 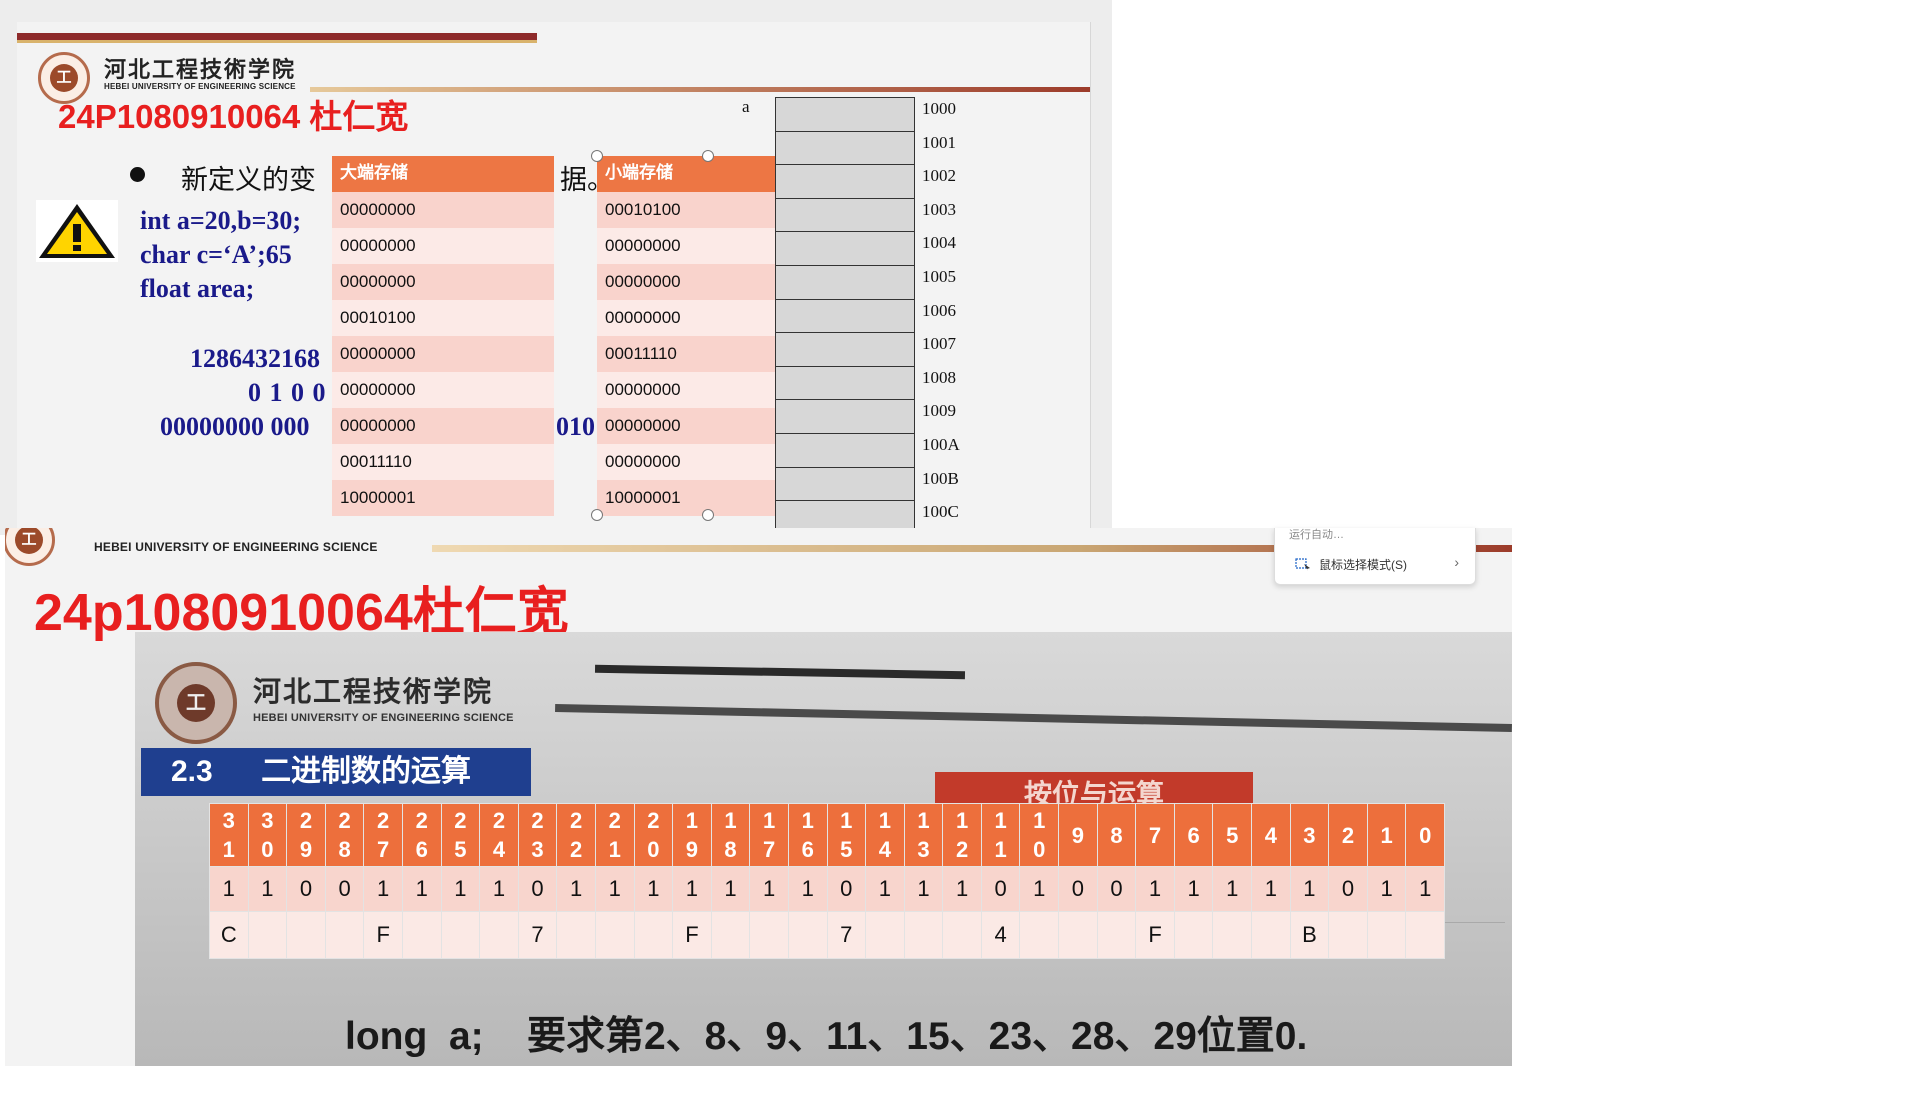 I want to click on big-endian-cell: 00010100, so click(x=443, y=318).